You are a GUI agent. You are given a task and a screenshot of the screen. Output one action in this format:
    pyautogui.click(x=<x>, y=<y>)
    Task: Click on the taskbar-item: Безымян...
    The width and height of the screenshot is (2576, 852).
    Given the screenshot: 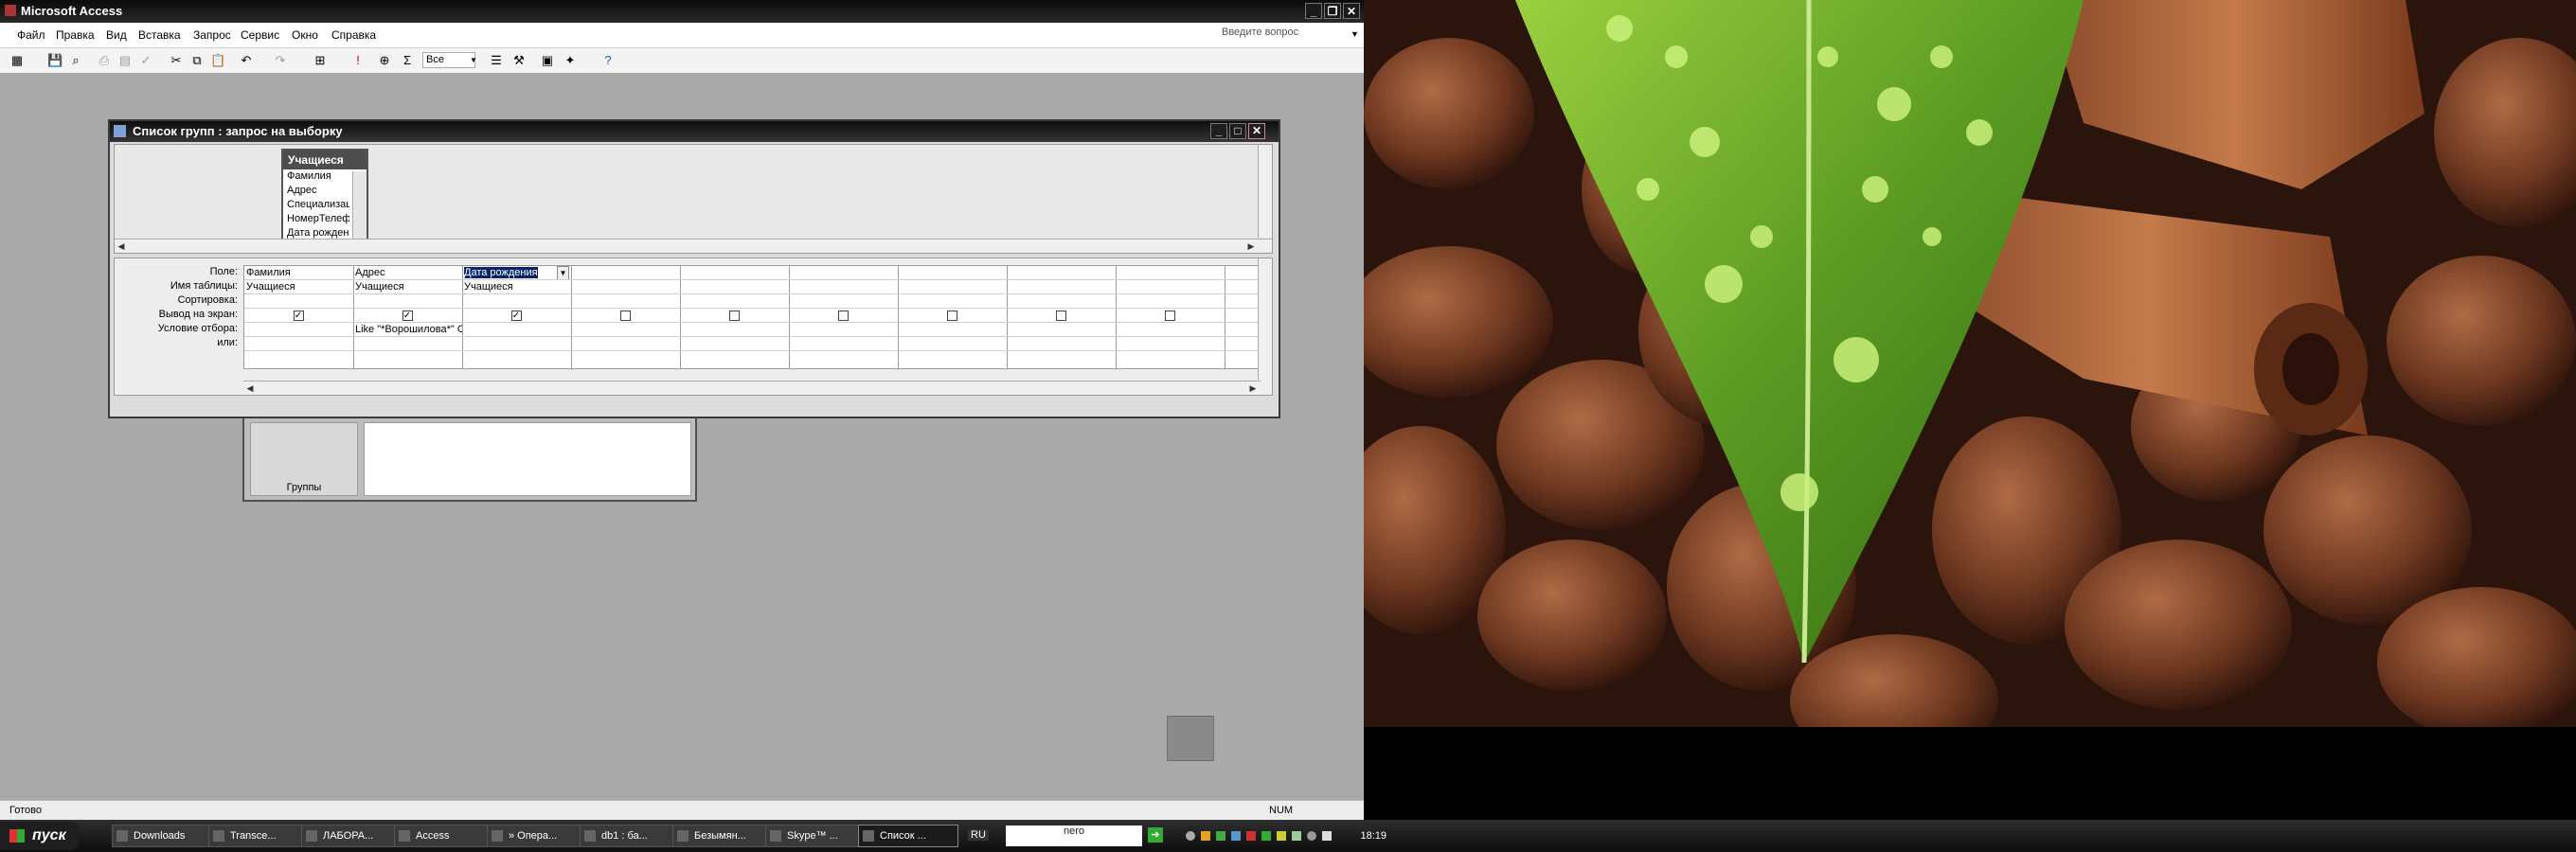 What is the action you would take?
    pyautogui.click(x=722, y=836)
    